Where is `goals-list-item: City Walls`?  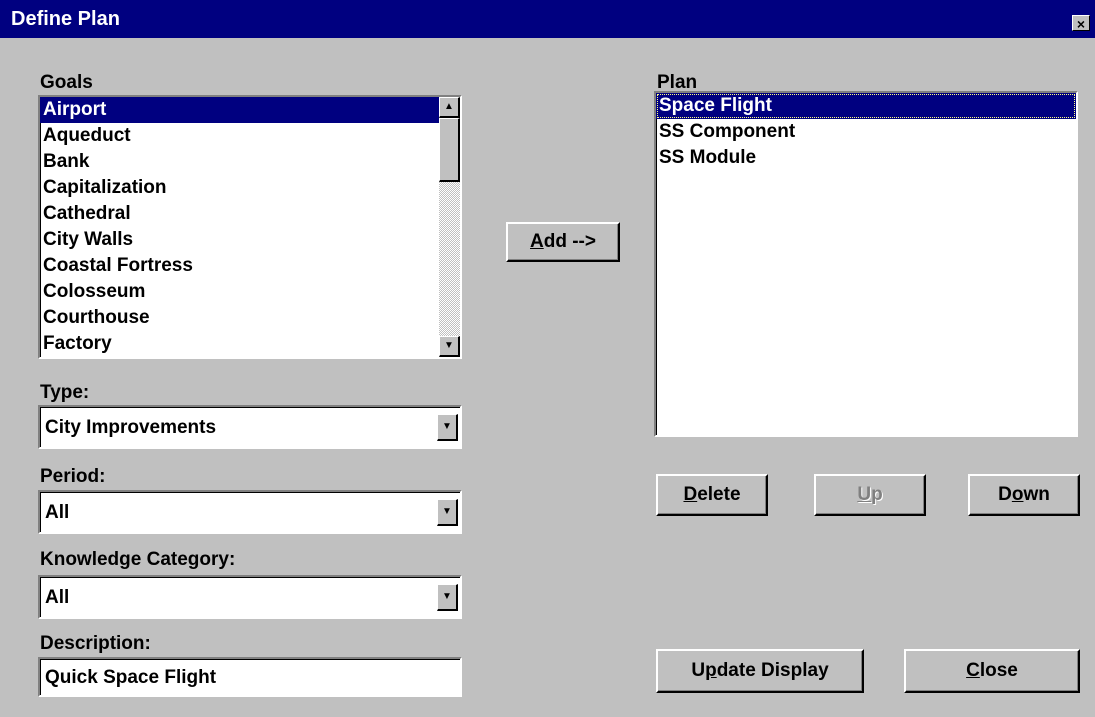
goals-list-item: City Walls is located at coordinates (239, 240).